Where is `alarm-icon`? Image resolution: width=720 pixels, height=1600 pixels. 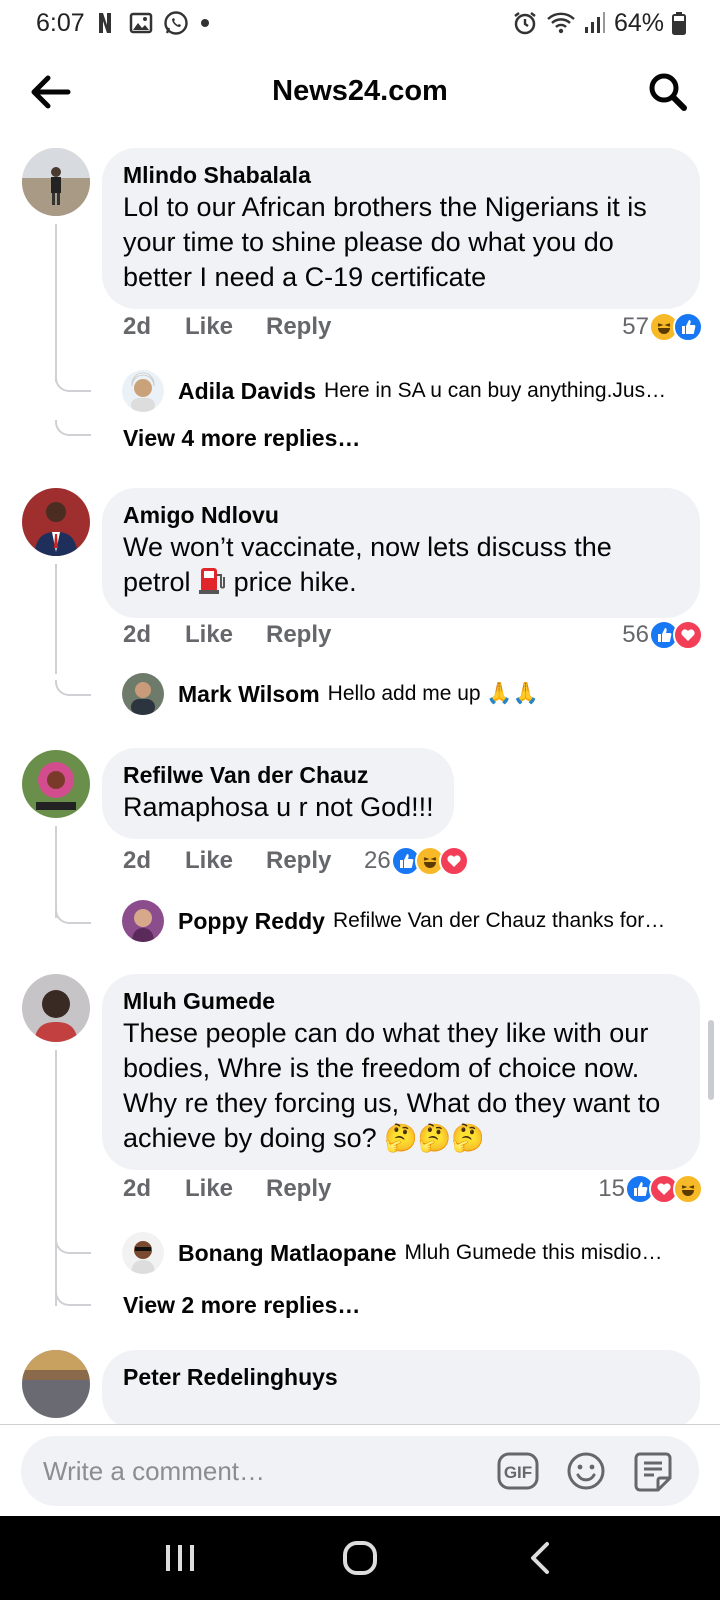 alarm-icon is located at coordinates (525, 23).